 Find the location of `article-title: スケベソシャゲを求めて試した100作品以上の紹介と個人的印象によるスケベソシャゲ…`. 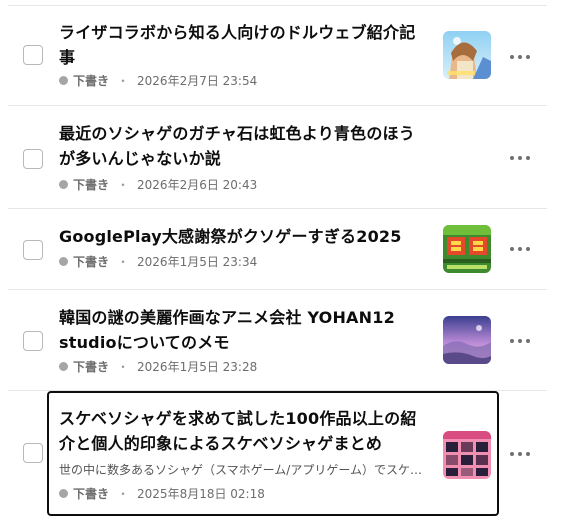

article-title: スケベソシャゲを求めて試した100作品以上の紹介と個人的印象によるスケベソシャゲ… is located at coordinates (239, 431).